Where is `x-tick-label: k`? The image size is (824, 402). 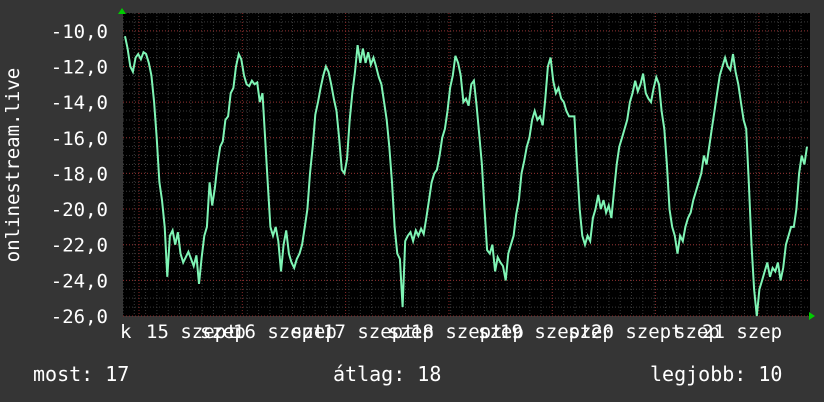
x-tick-label: k is located at coordinates (126, 332).